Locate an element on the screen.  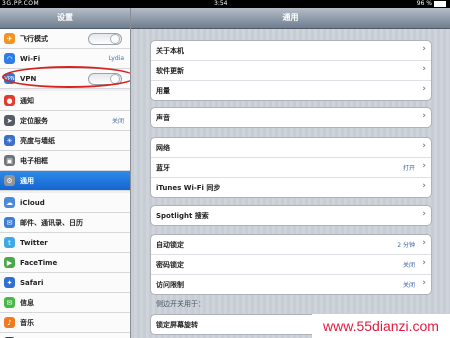
sidebar-item-label: 定位服务 is located at coordinates (34, 120).